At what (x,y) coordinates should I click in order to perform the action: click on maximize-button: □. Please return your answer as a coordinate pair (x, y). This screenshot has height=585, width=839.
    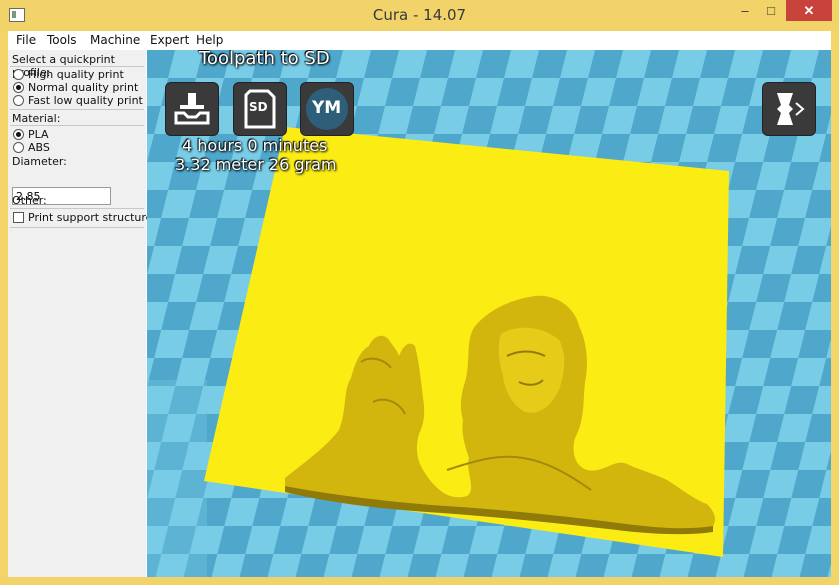
    Looking at the image, I should click on (771, 10).